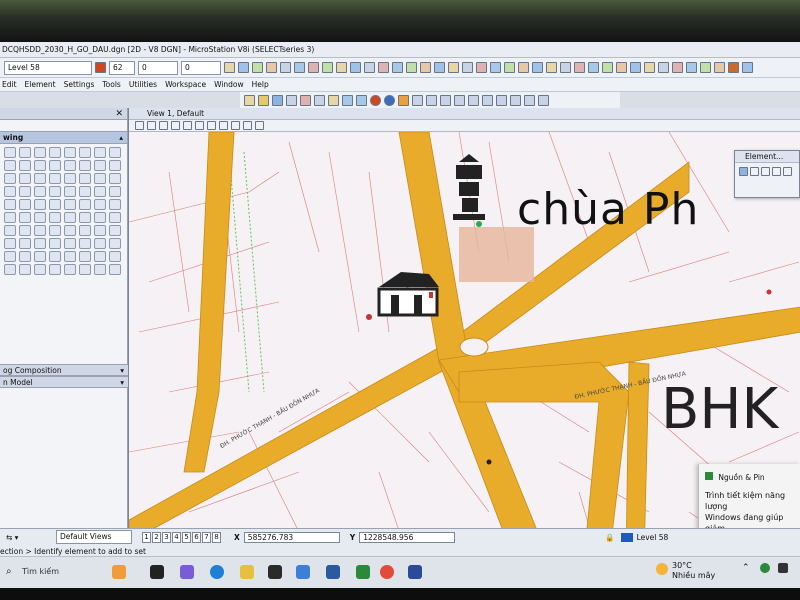  I want to click on x-coordinate: 585276.783, so click(291, 537).